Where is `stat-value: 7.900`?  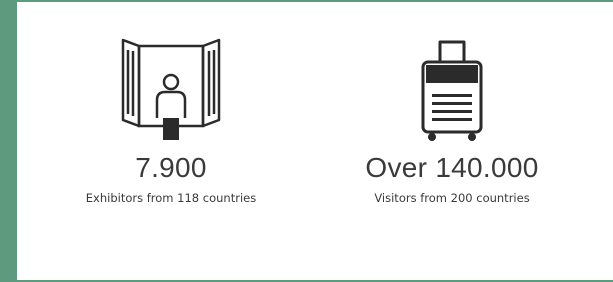
stat-value: 7.900 is located at coordinates (171, 167).